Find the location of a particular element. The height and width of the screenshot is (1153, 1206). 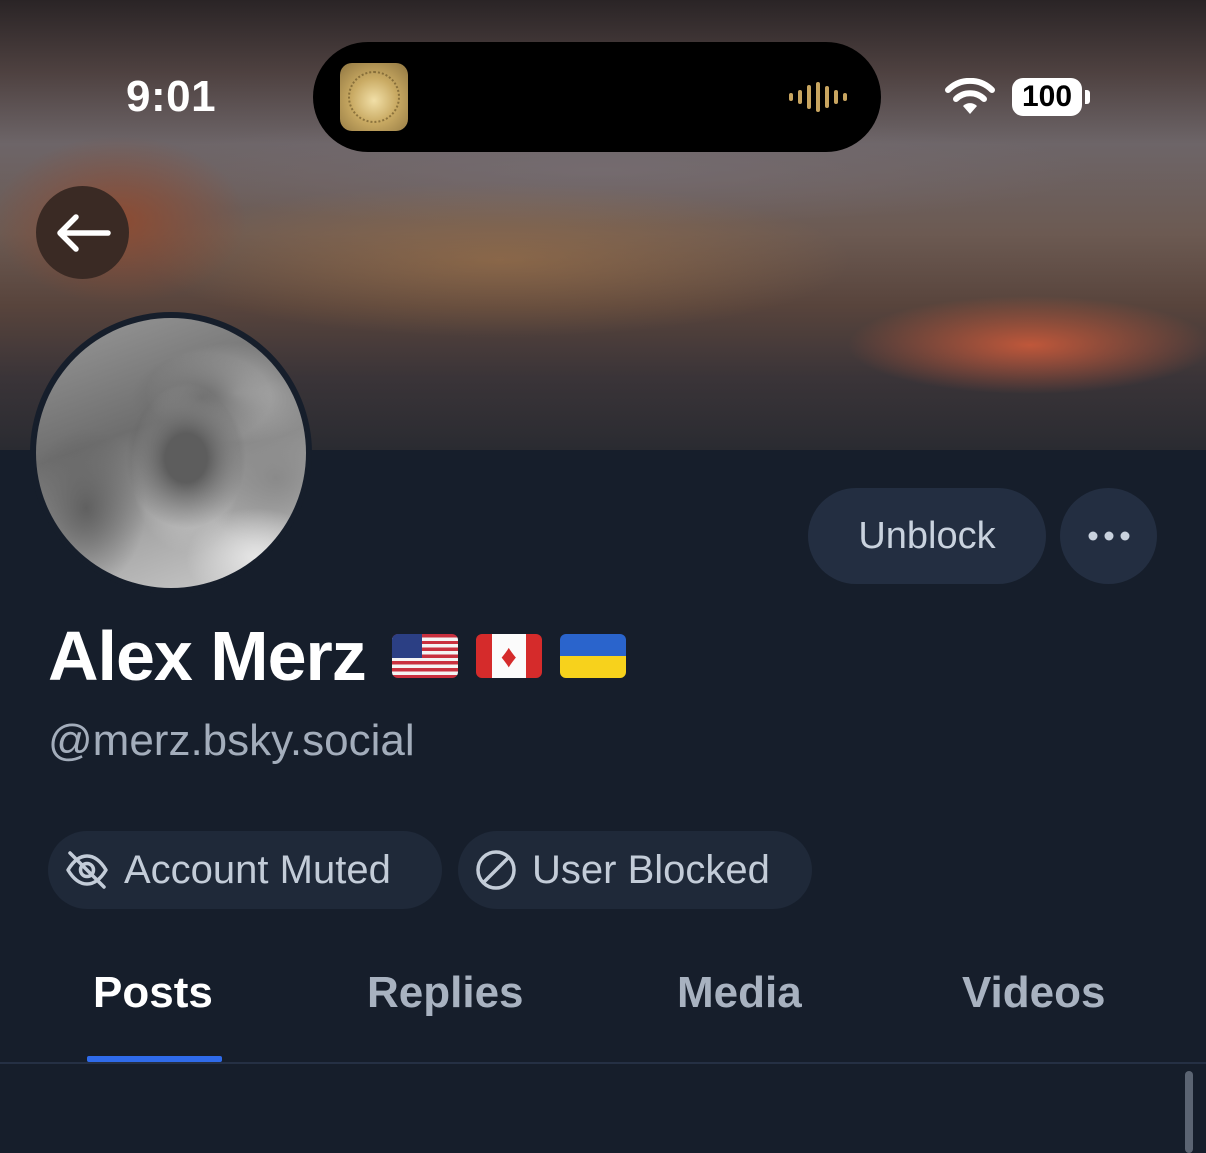

avatar is located at coordinates (171, 453).